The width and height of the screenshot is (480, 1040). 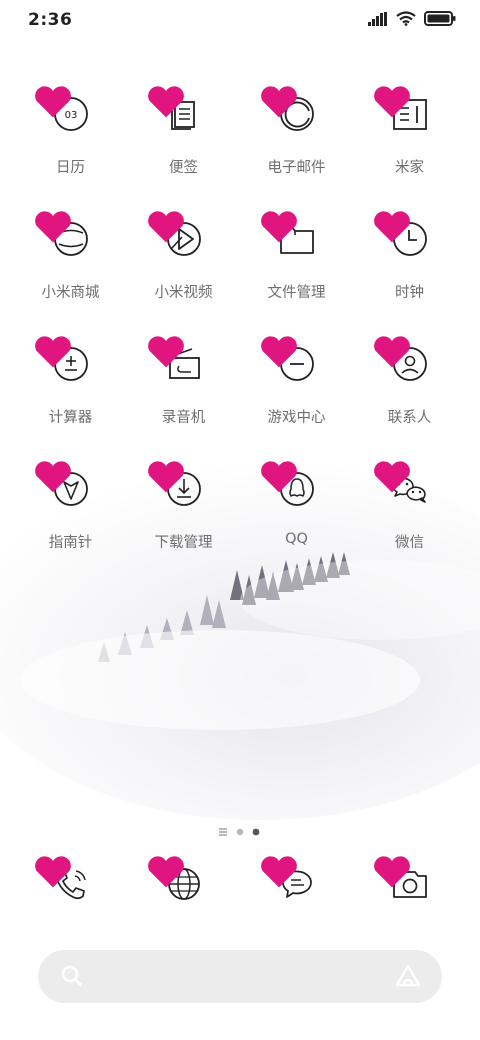 I want to click on dock-phone, so click(x=70, y=888).